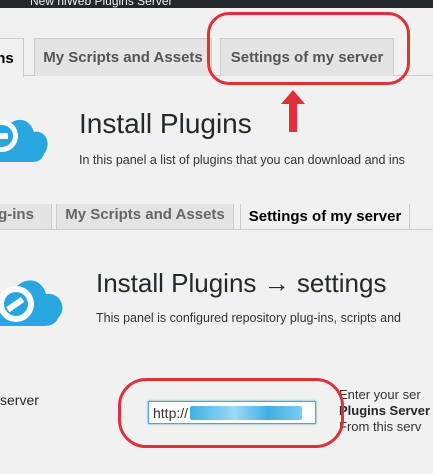 The height and width of the screenshot is (474, 433). I want to click on help-line-2: Plugins Server, so click(385, 410).